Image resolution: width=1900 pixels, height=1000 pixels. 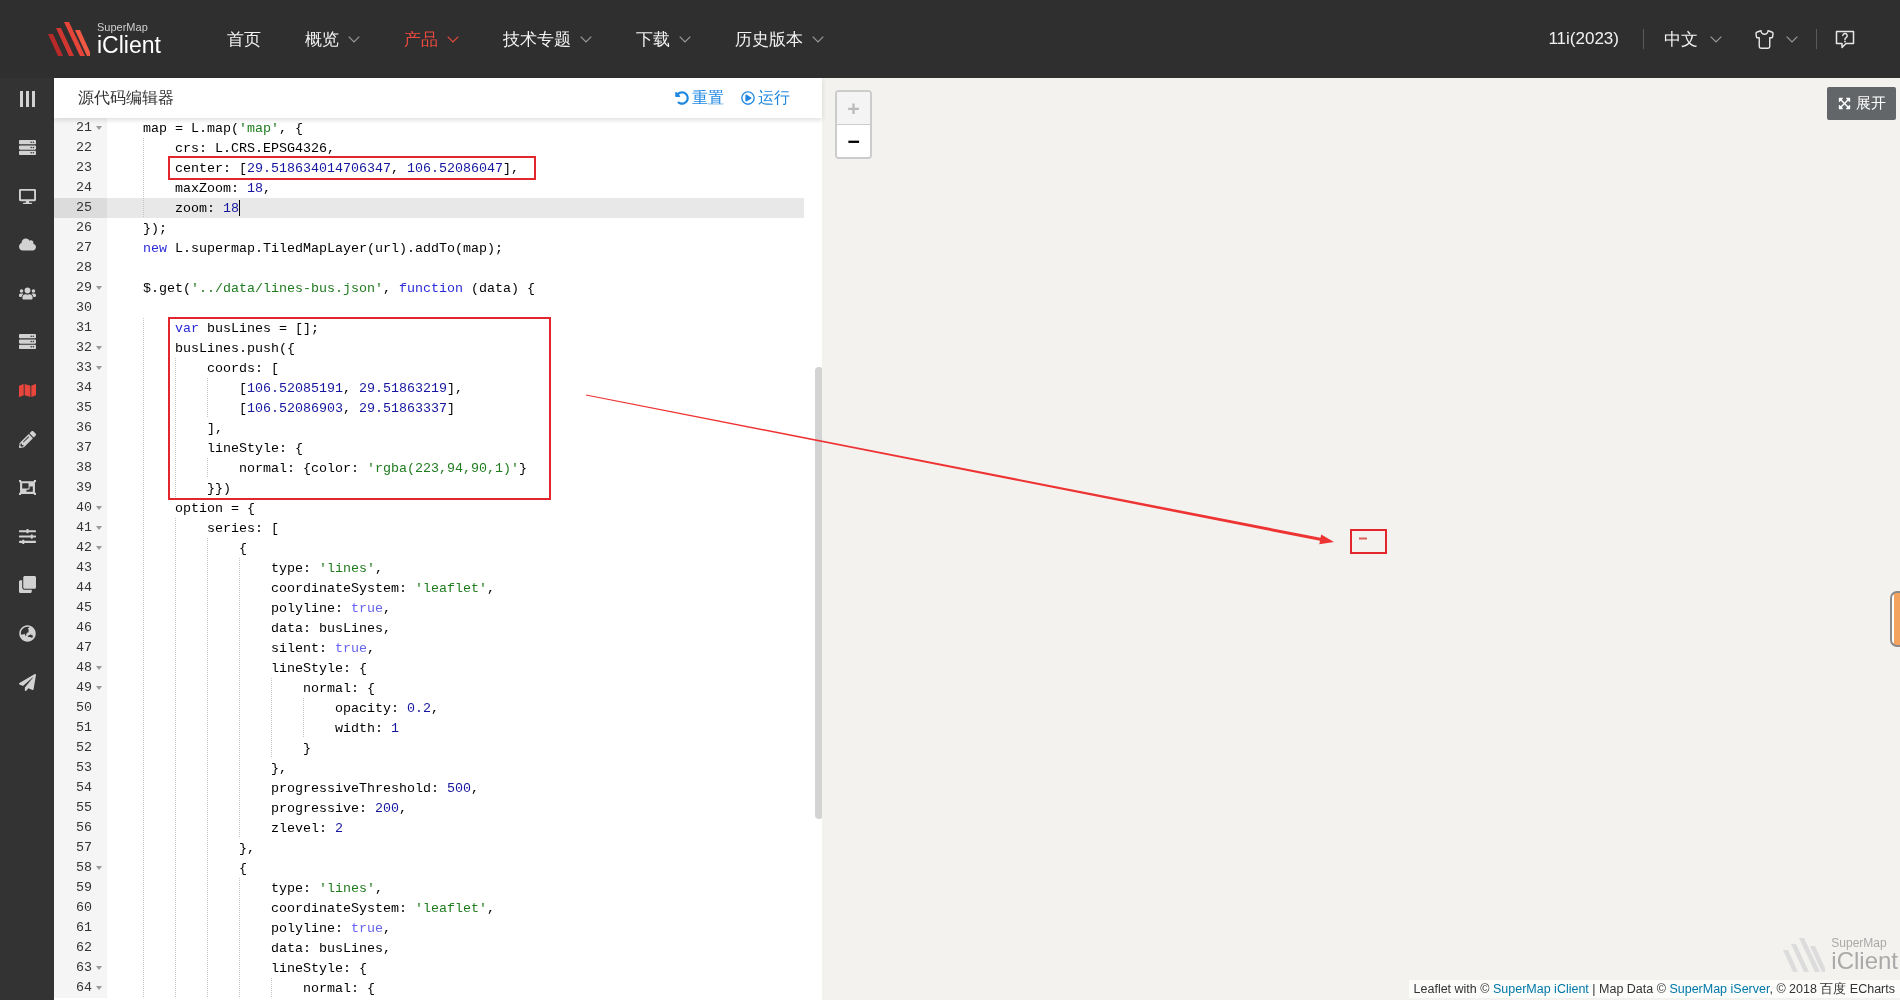 What do you see at coordinates (84, 408) in the screenshot?
I see `line-number: 35` at bounding box center [84, 408].